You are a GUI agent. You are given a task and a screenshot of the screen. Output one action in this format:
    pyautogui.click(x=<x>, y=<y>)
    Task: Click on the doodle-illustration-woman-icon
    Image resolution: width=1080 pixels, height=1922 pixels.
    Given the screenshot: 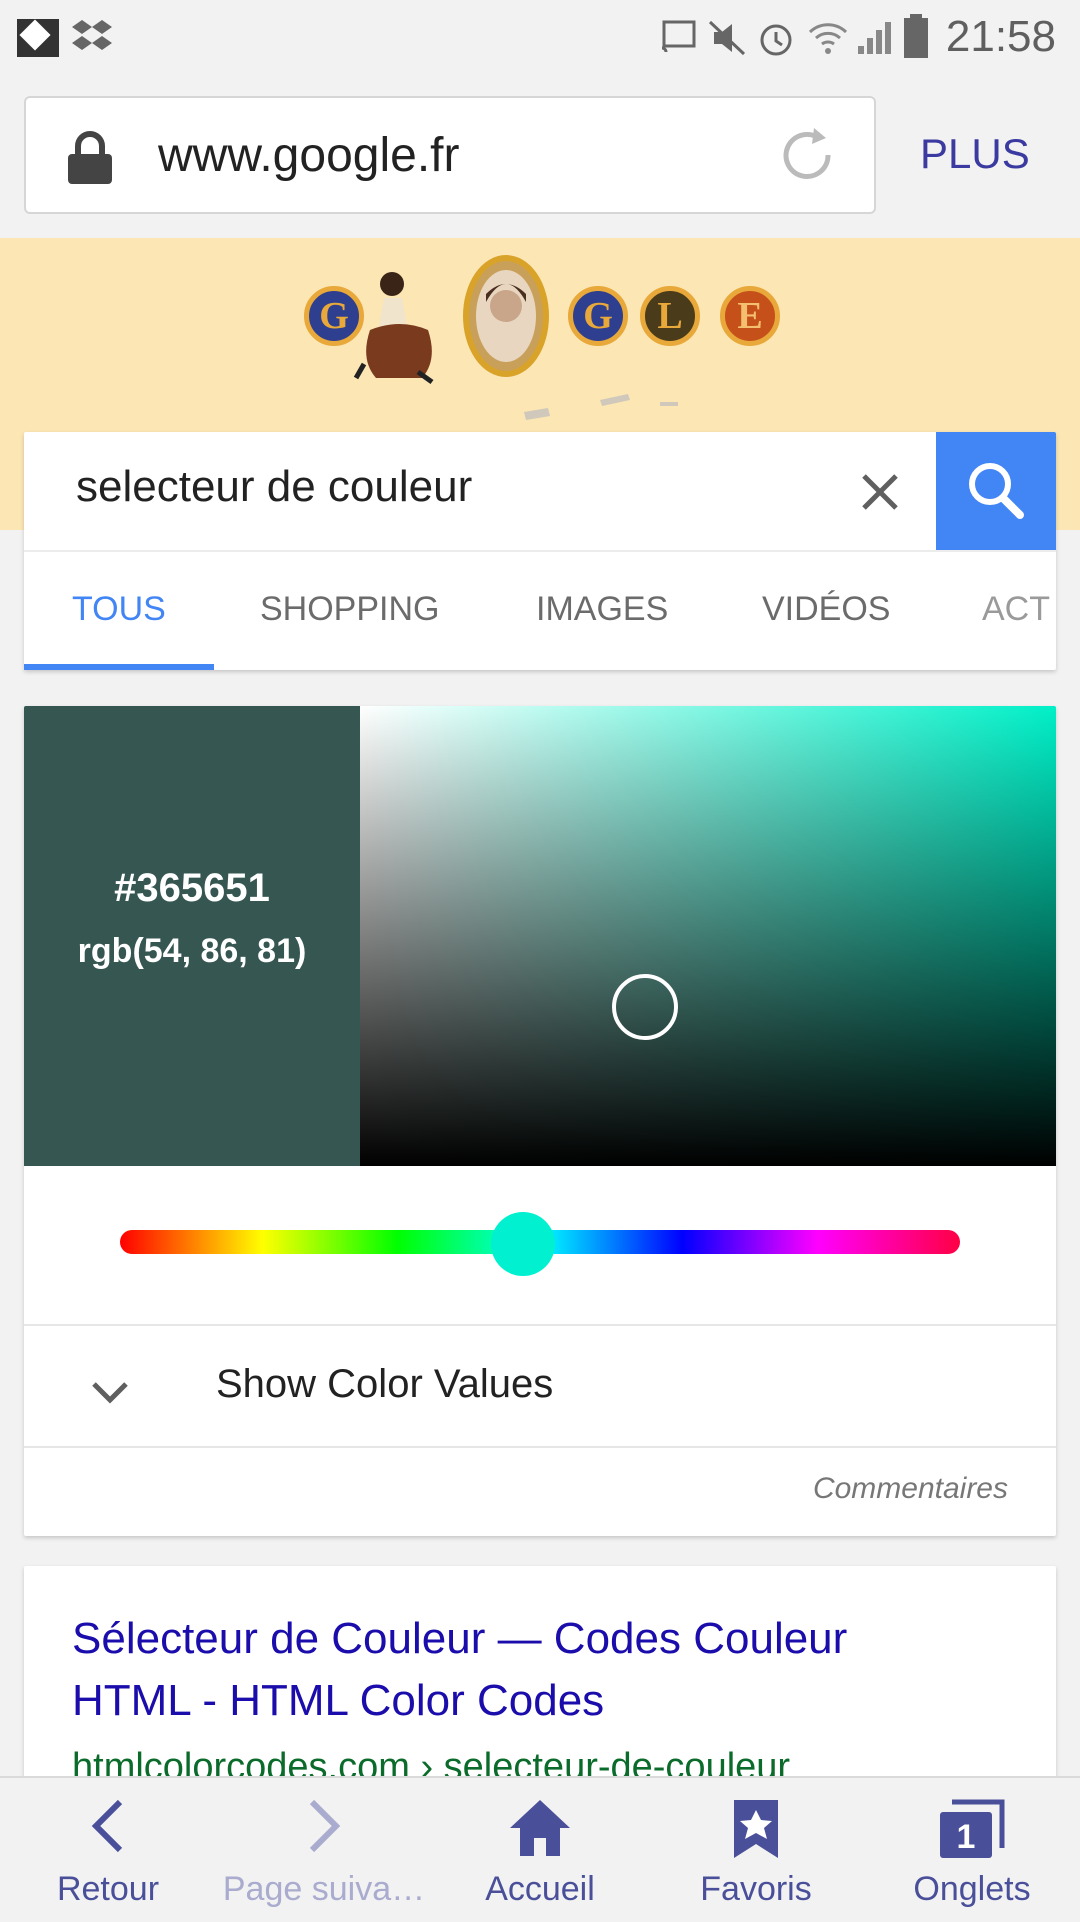 What is the action you would take?
    pyautogui.click(x=393, y=328)
    